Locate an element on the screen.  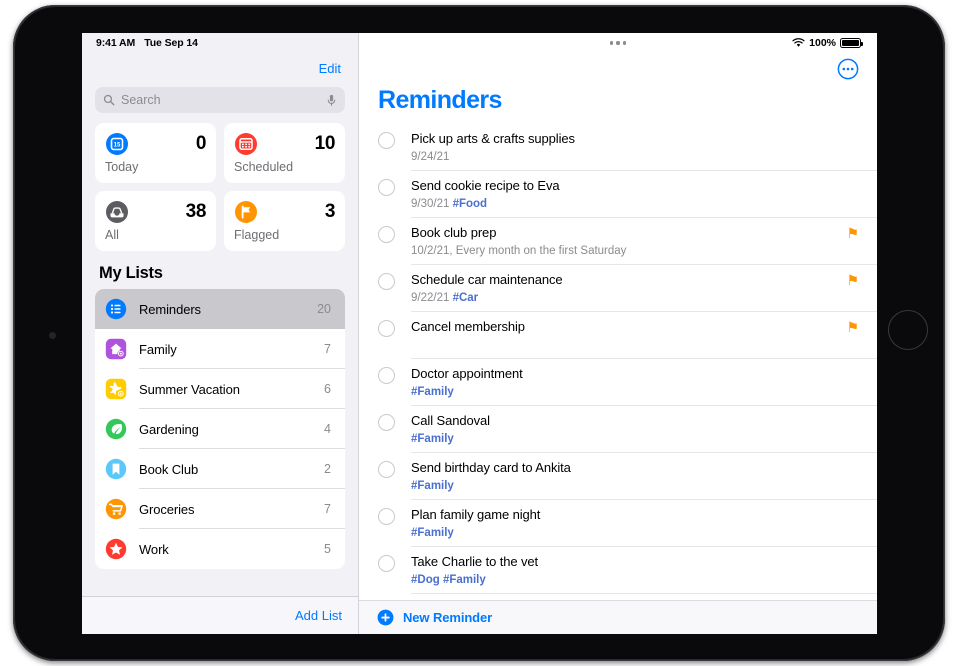
search-icon is located at coordinates (109, 100).